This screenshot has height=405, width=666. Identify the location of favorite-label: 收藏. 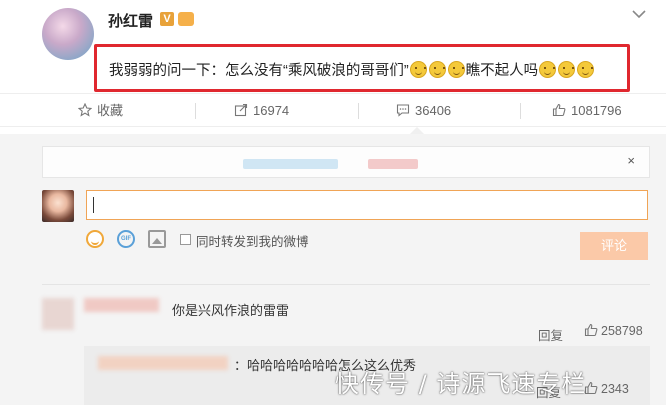
(110, 110).